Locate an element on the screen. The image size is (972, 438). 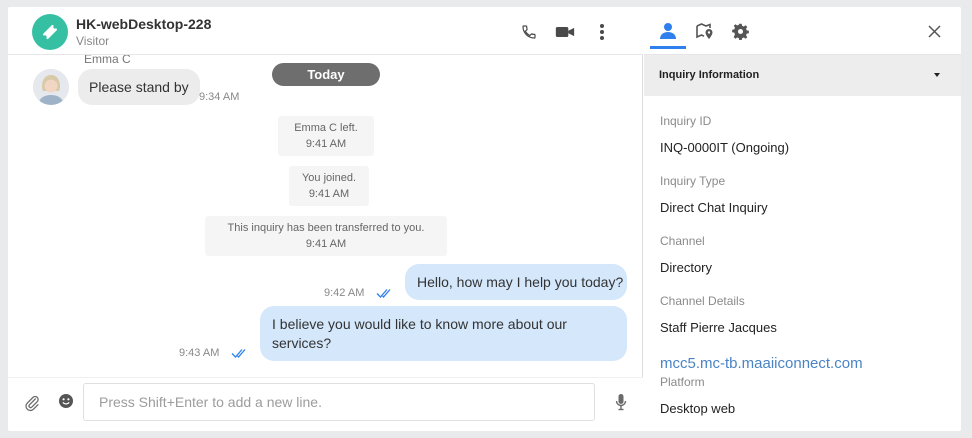
message-time: 9:34 AM is located at coordinates (219, 97).